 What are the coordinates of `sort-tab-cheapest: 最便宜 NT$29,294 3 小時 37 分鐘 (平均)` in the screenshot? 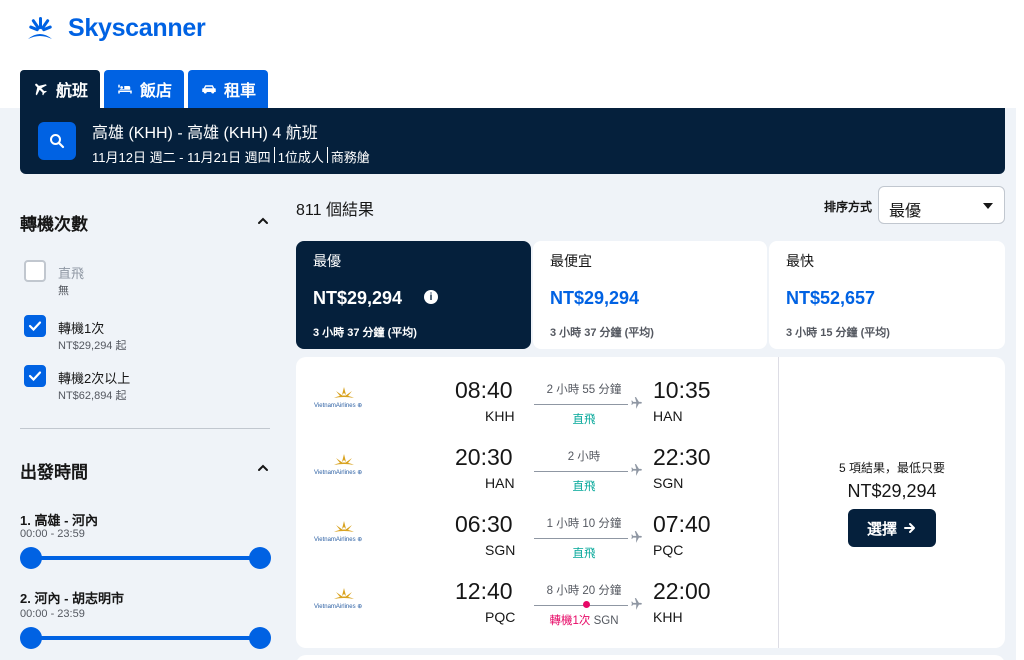 It's located at (650, 295).